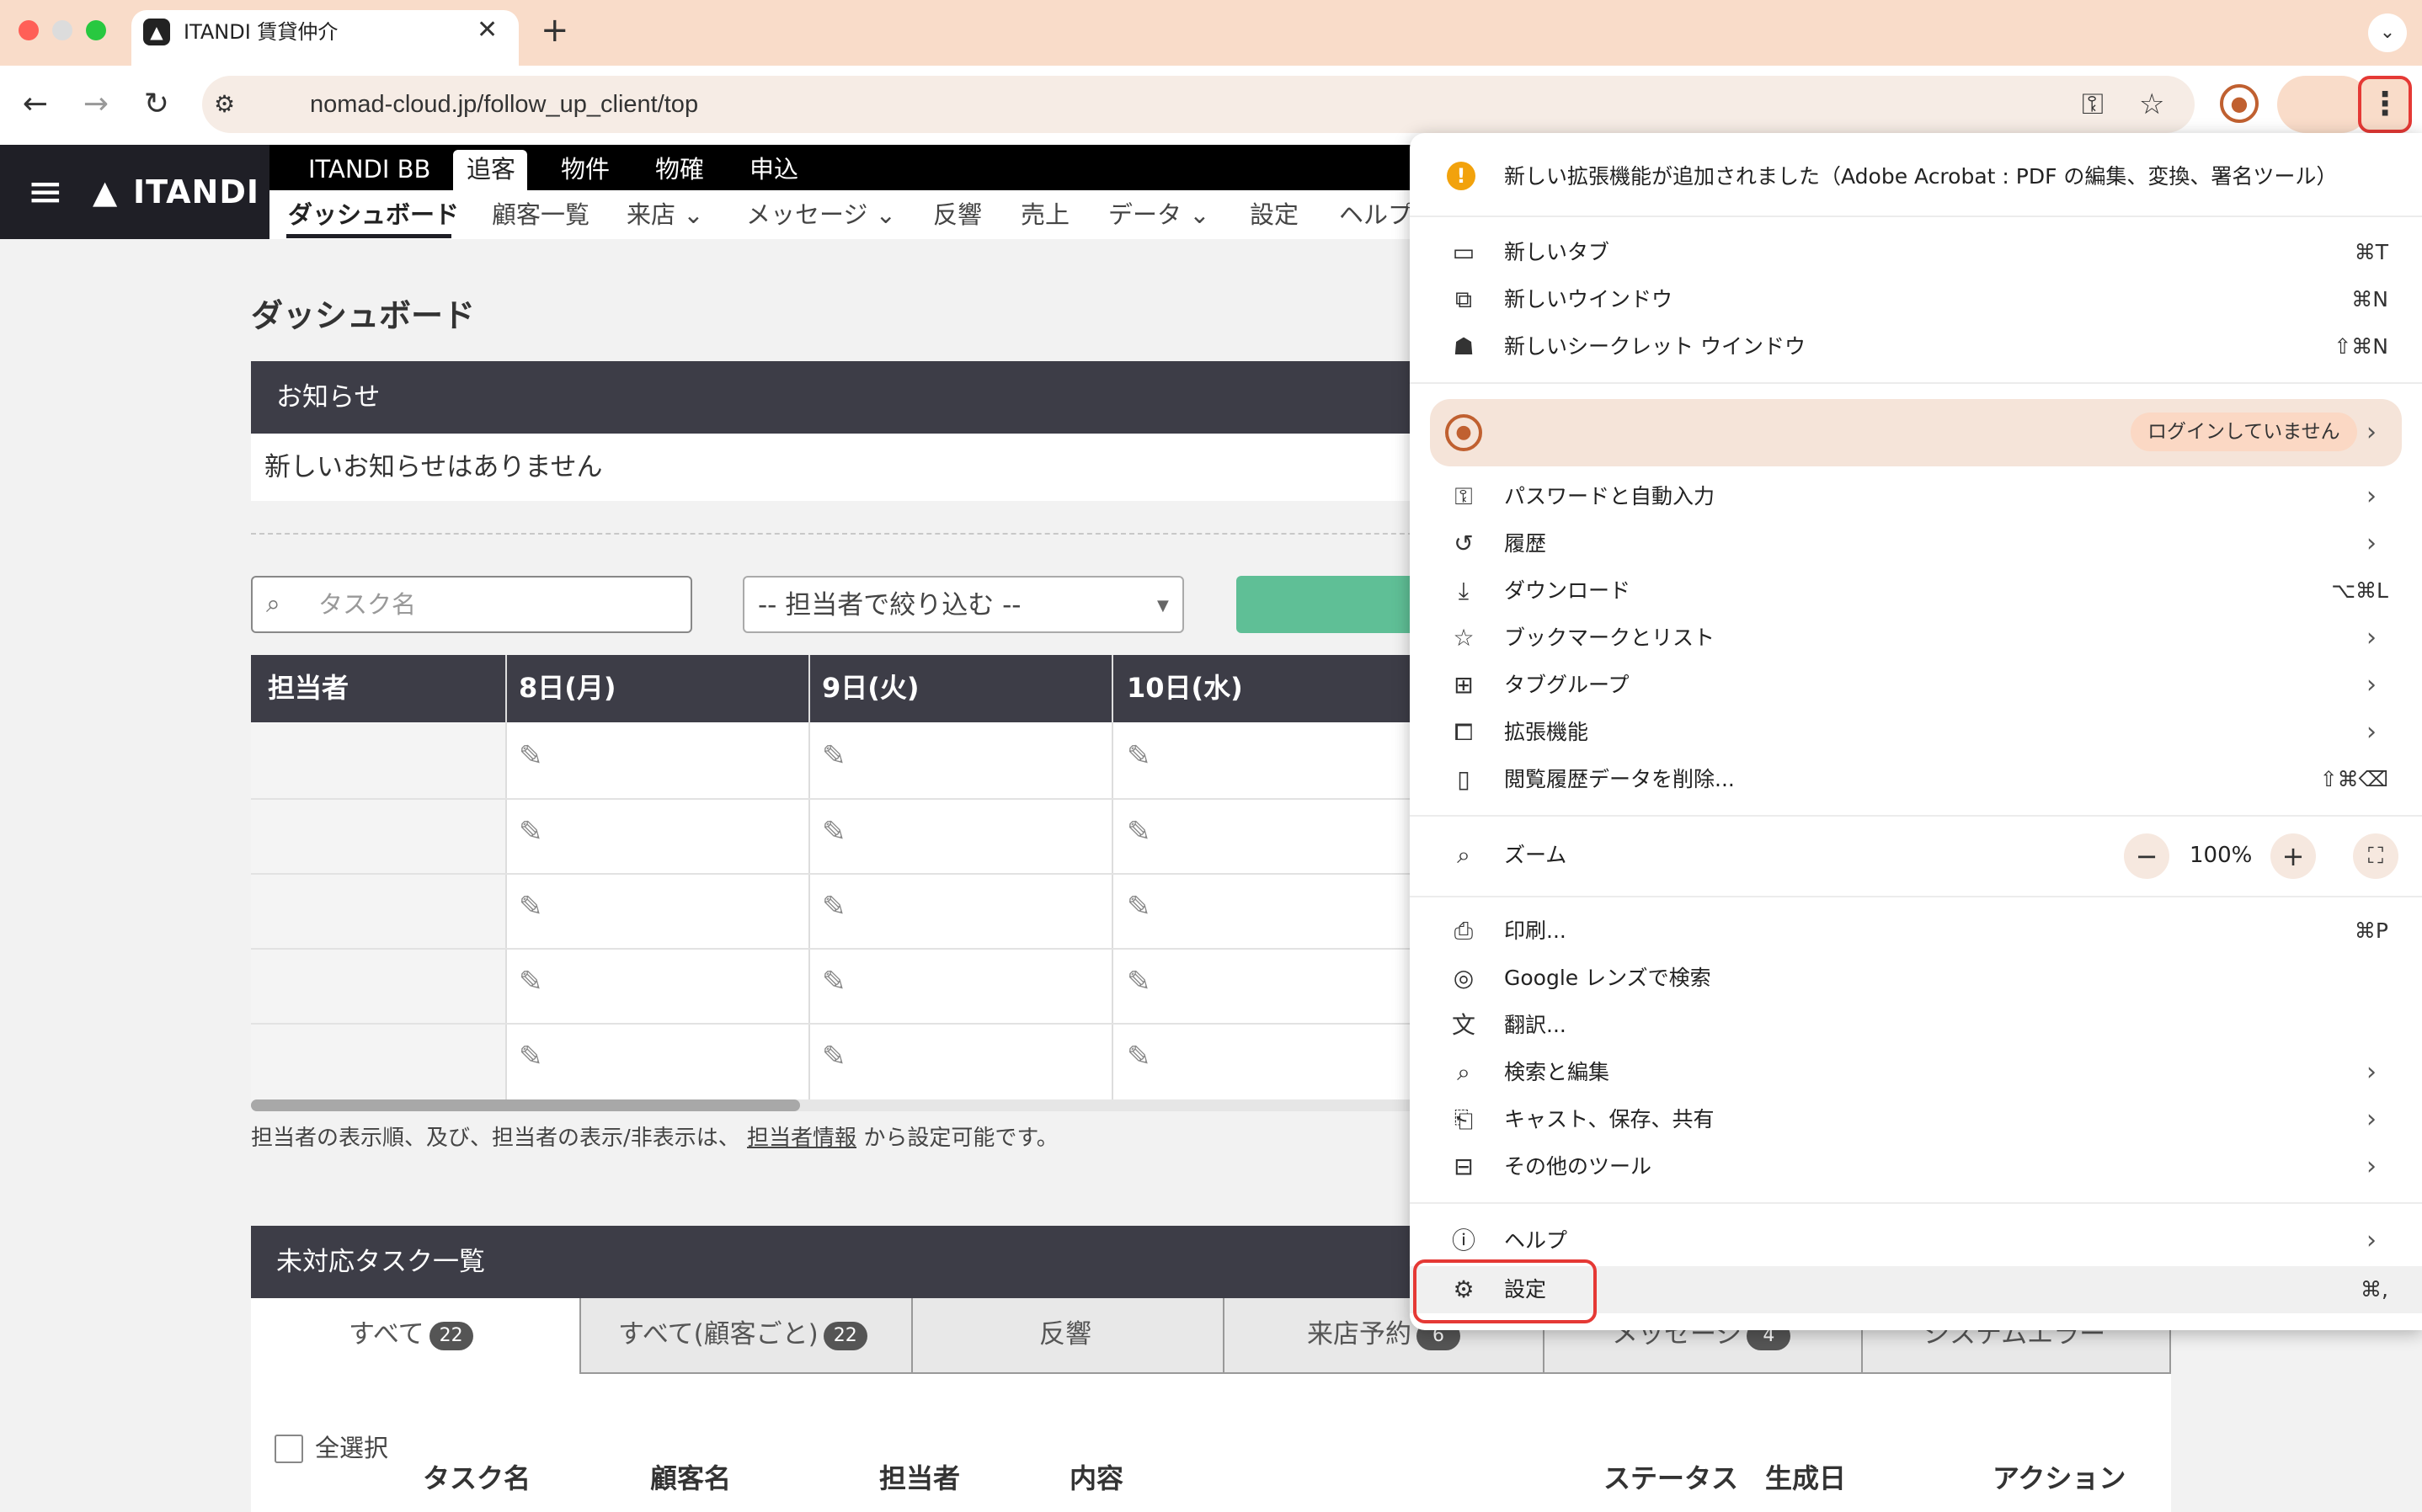 The width and height of the screenshot is (2422, 1512). I want to click on col-task-name: タスク名, so click(477, 1479).